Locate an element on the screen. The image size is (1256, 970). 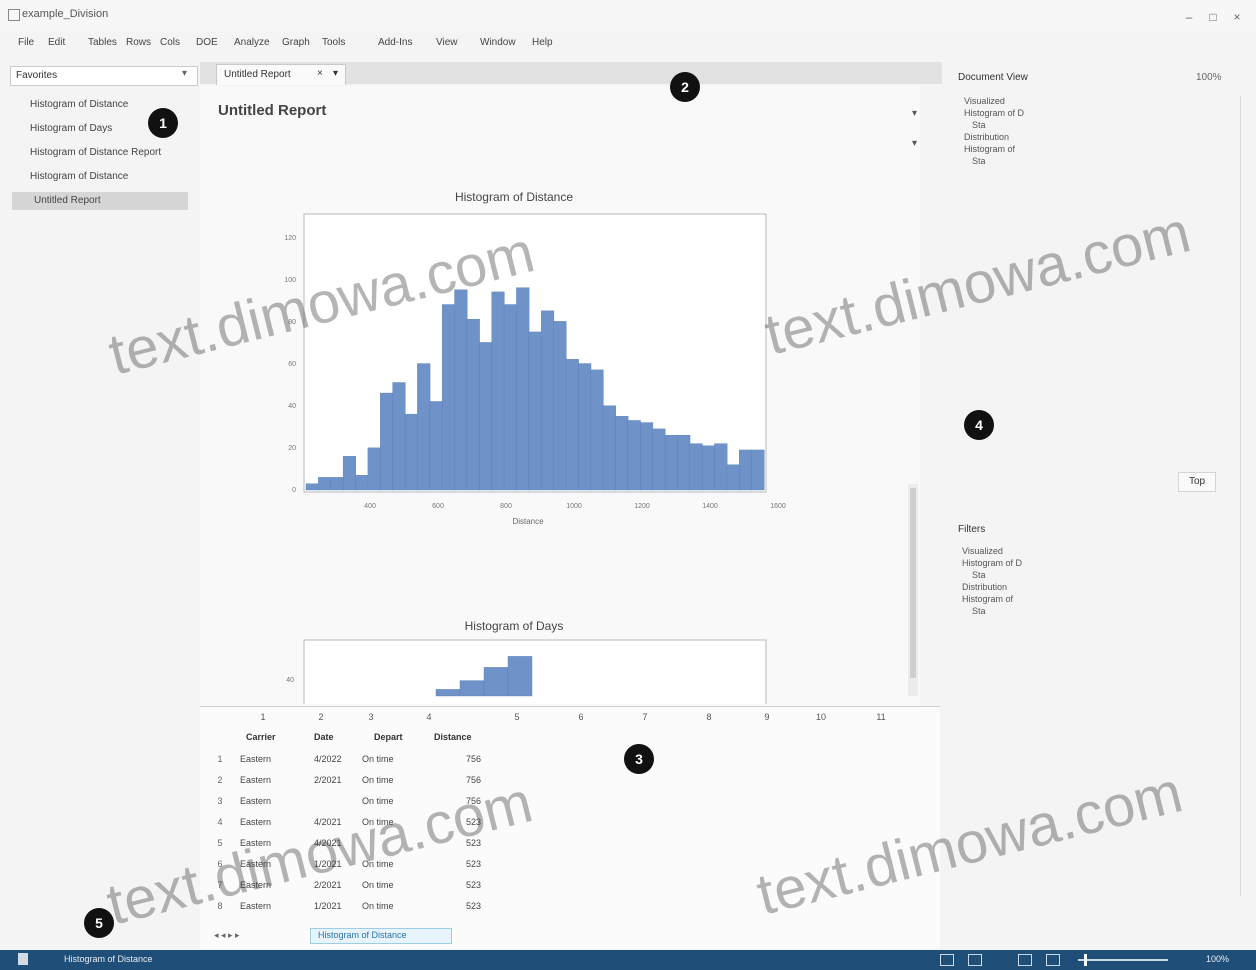
row-number: 3 is located at coordinates (220, 801).